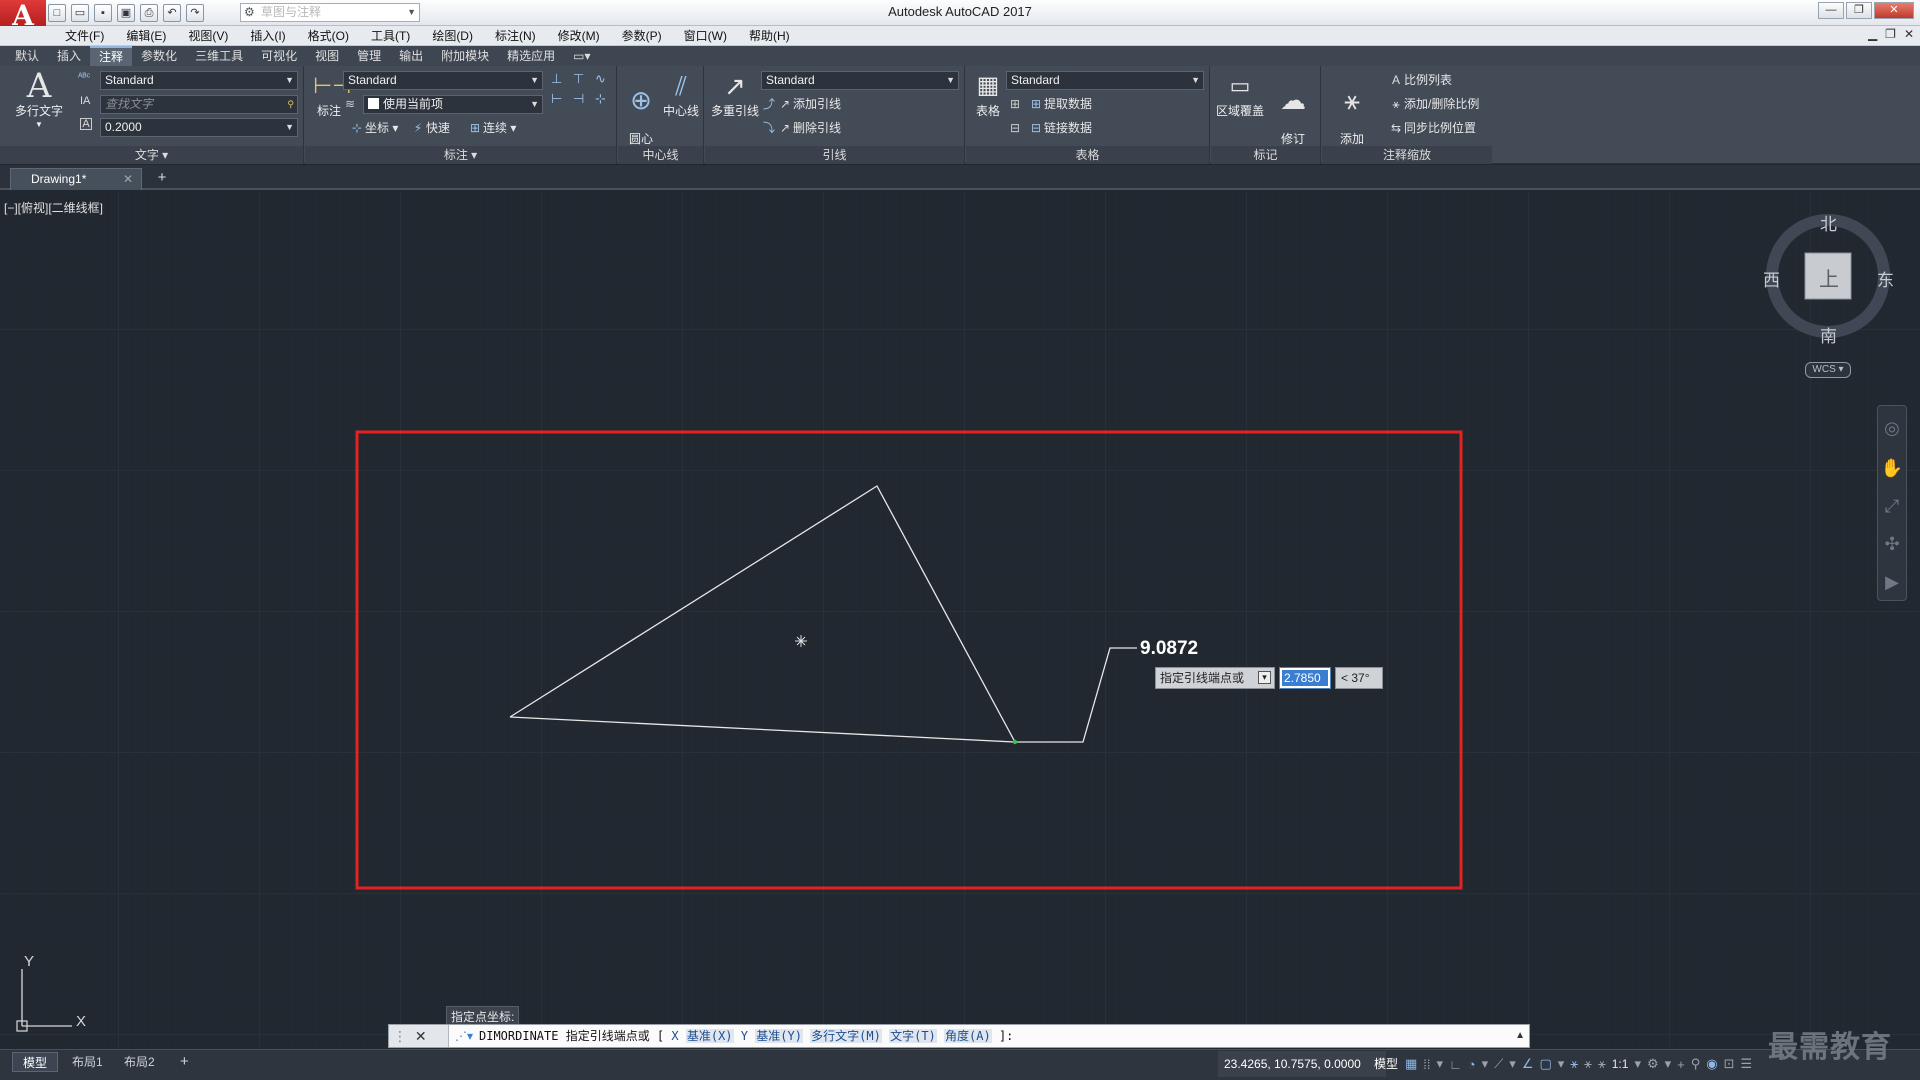 The height and width of the screenshot is (1080, 1920). What do you see at coordinates (151, 155) in the screenshot?
I see `text-panel-title: 文字 ▾` at bounding box center [151, 155].